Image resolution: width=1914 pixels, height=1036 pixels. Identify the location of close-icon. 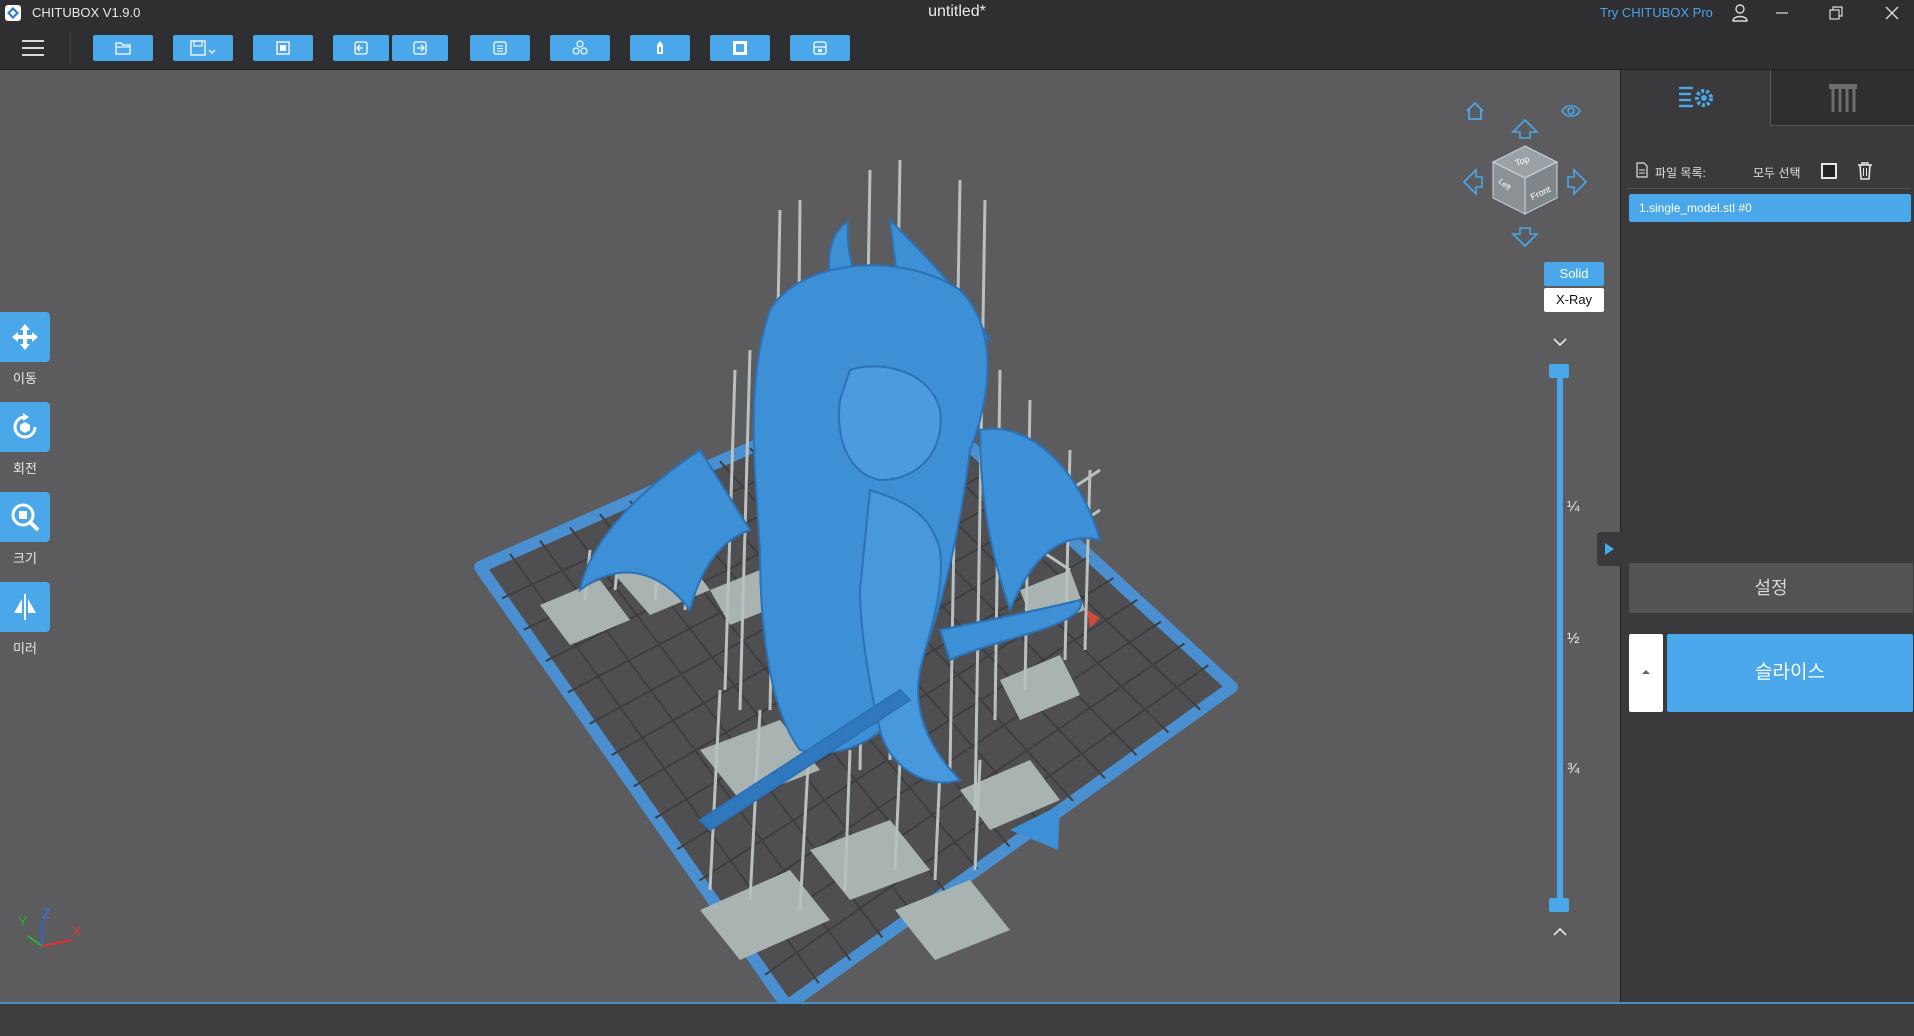
(1892, 13).